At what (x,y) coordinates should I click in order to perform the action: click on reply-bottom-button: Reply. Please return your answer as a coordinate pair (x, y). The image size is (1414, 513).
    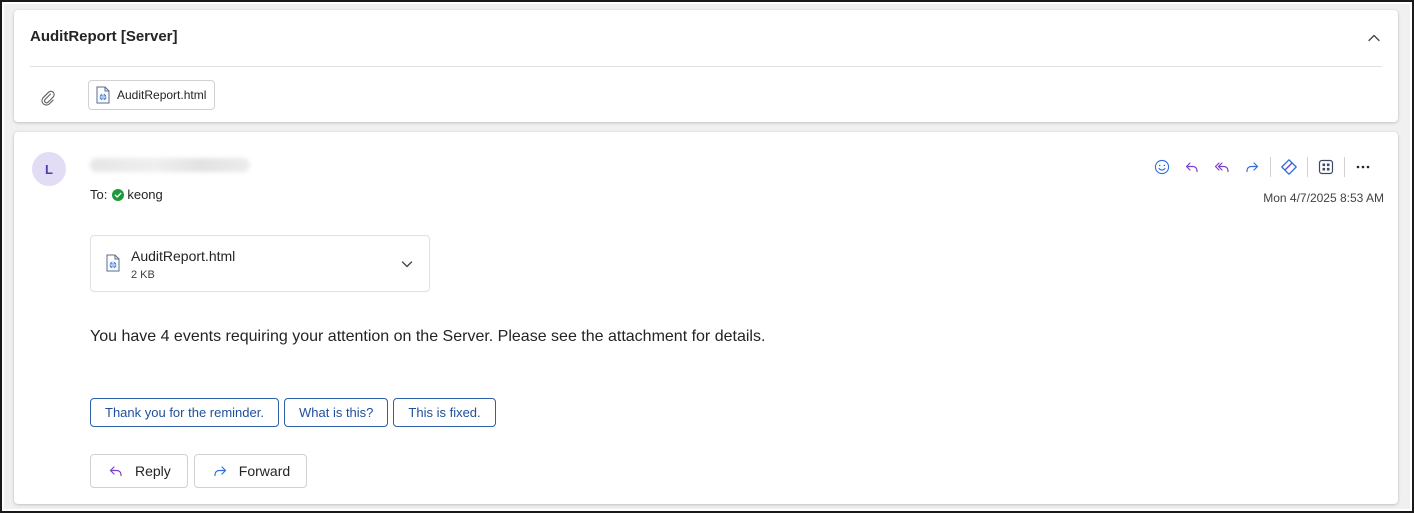
    Looking at the image, I should click on (139, 471).